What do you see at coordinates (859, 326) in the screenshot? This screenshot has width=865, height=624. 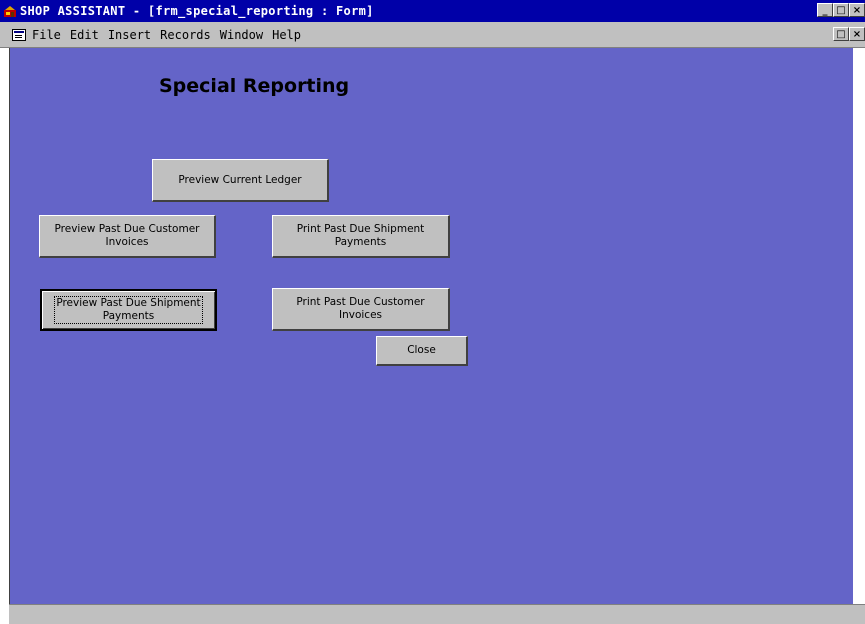 I see `mdi-right-border` at bounding box center [859, 326].